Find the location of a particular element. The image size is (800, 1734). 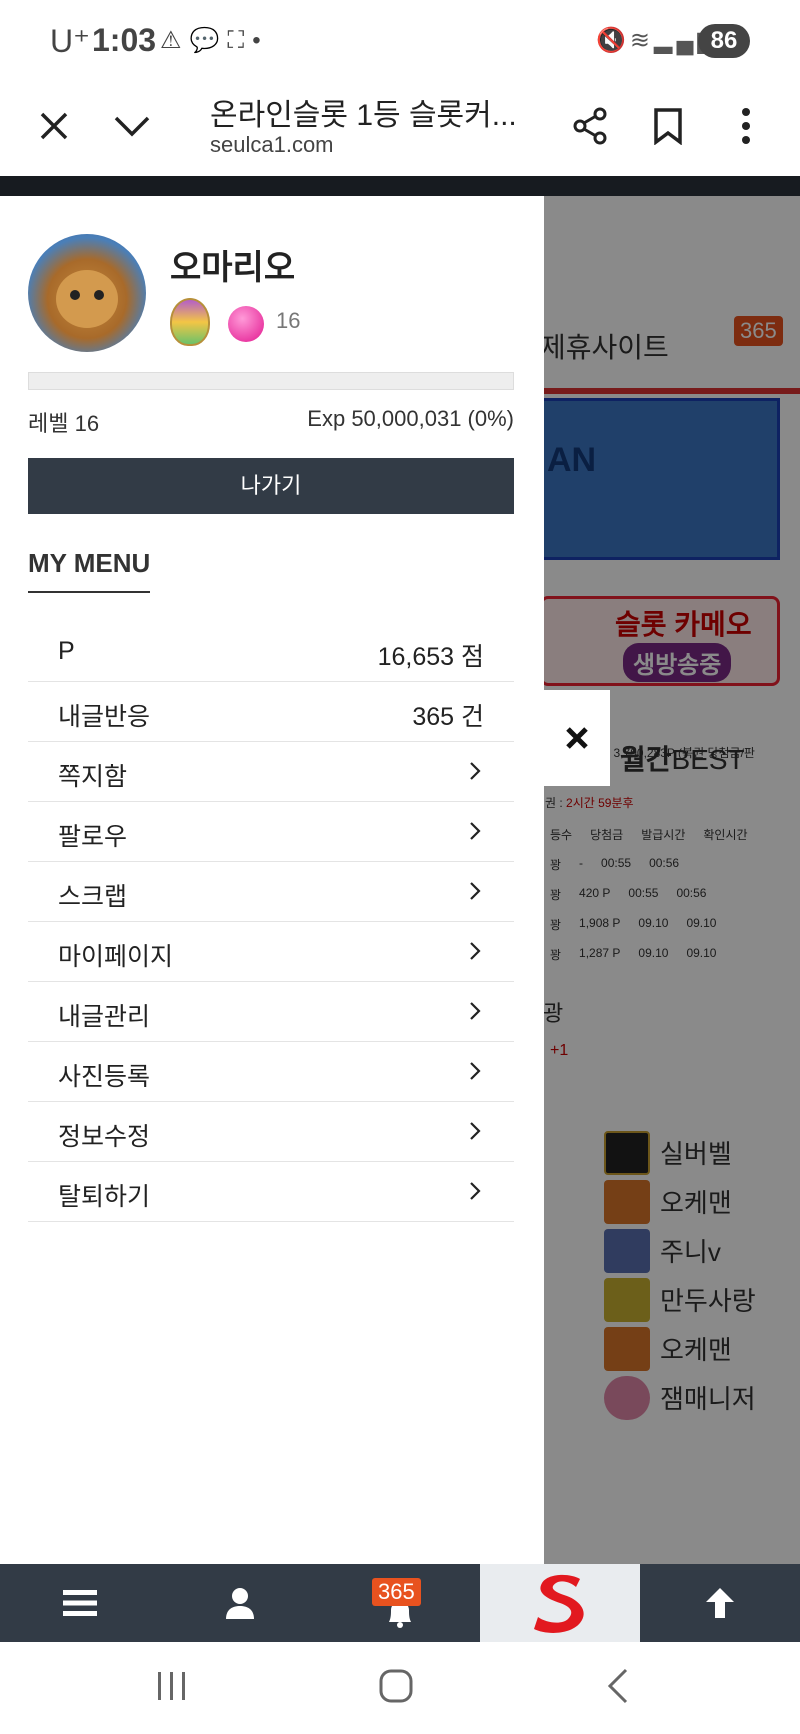

system-nav-bar is located at coordinates (400, 1688).